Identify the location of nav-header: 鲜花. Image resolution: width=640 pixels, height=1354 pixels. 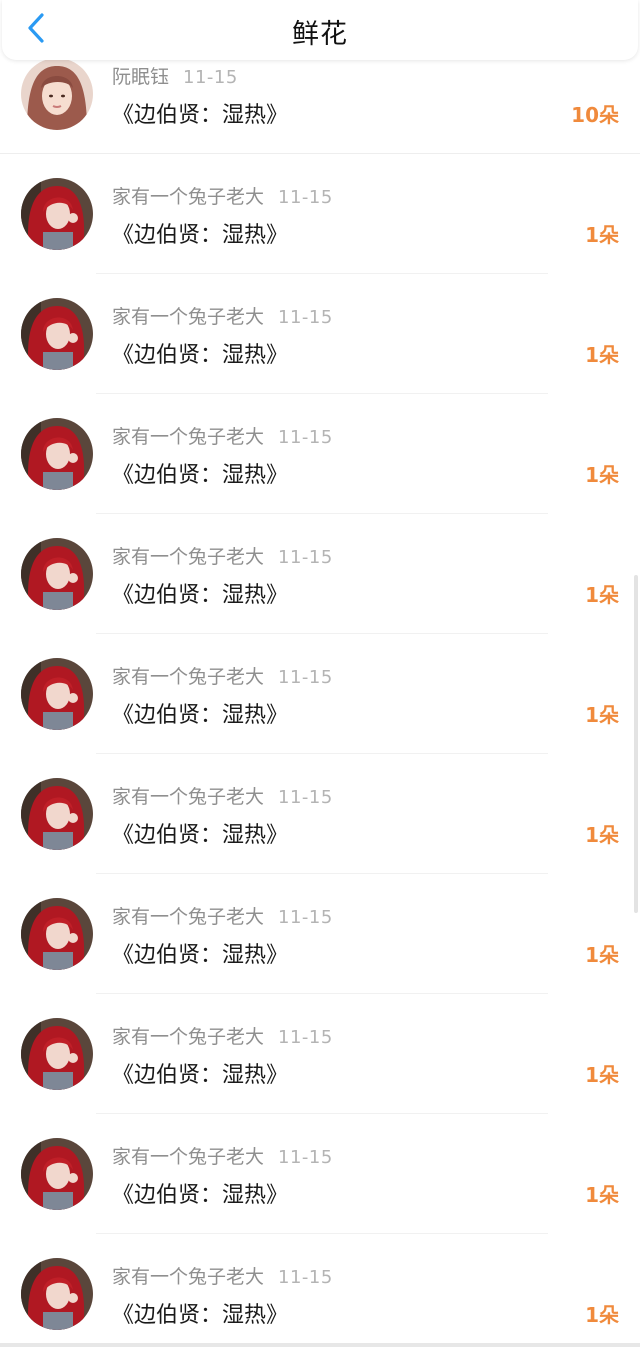
(320, 30).